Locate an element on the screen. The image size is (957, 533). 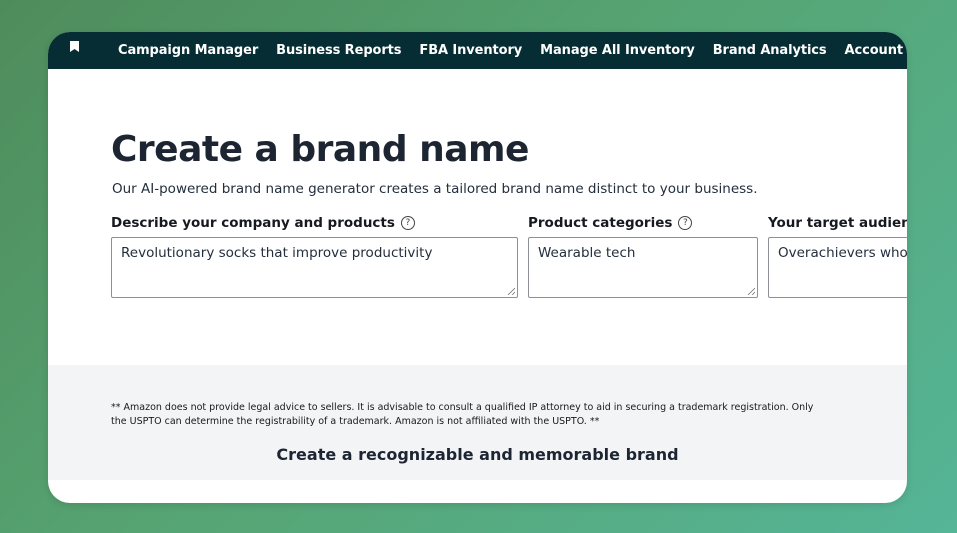
field-label: Describe your company and products ? is located at coordinates (314, 223).